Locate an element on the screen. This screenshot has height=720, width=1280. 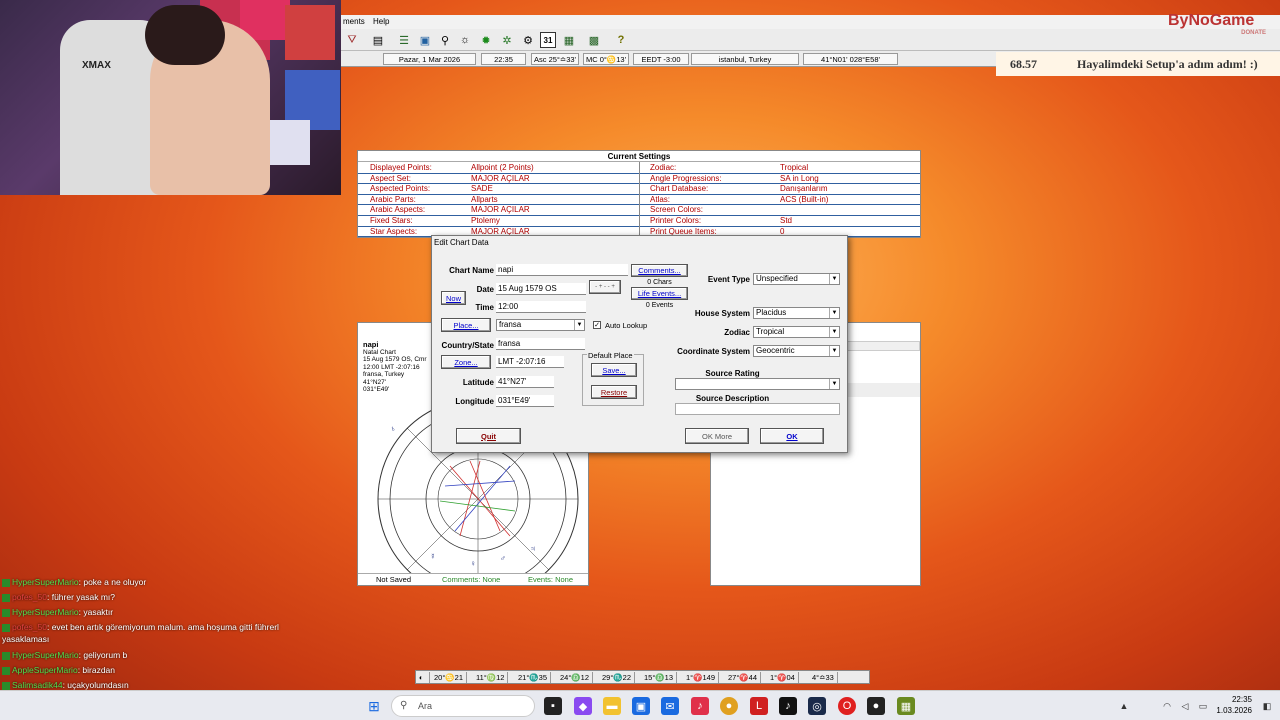
setting-value: Danışanlarım is located at coordinates (804, 189).